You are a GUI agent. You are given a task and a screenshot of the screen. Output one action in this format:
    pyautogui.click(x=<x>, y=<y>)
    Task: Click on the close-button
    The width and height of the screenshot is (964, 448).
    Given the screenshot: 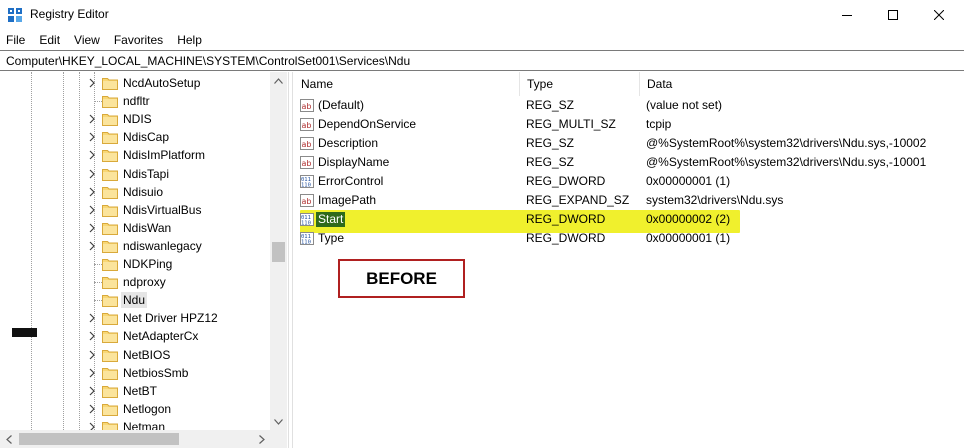 What is the action you would take?
    pyautogui.click(x=939, y=15)
    